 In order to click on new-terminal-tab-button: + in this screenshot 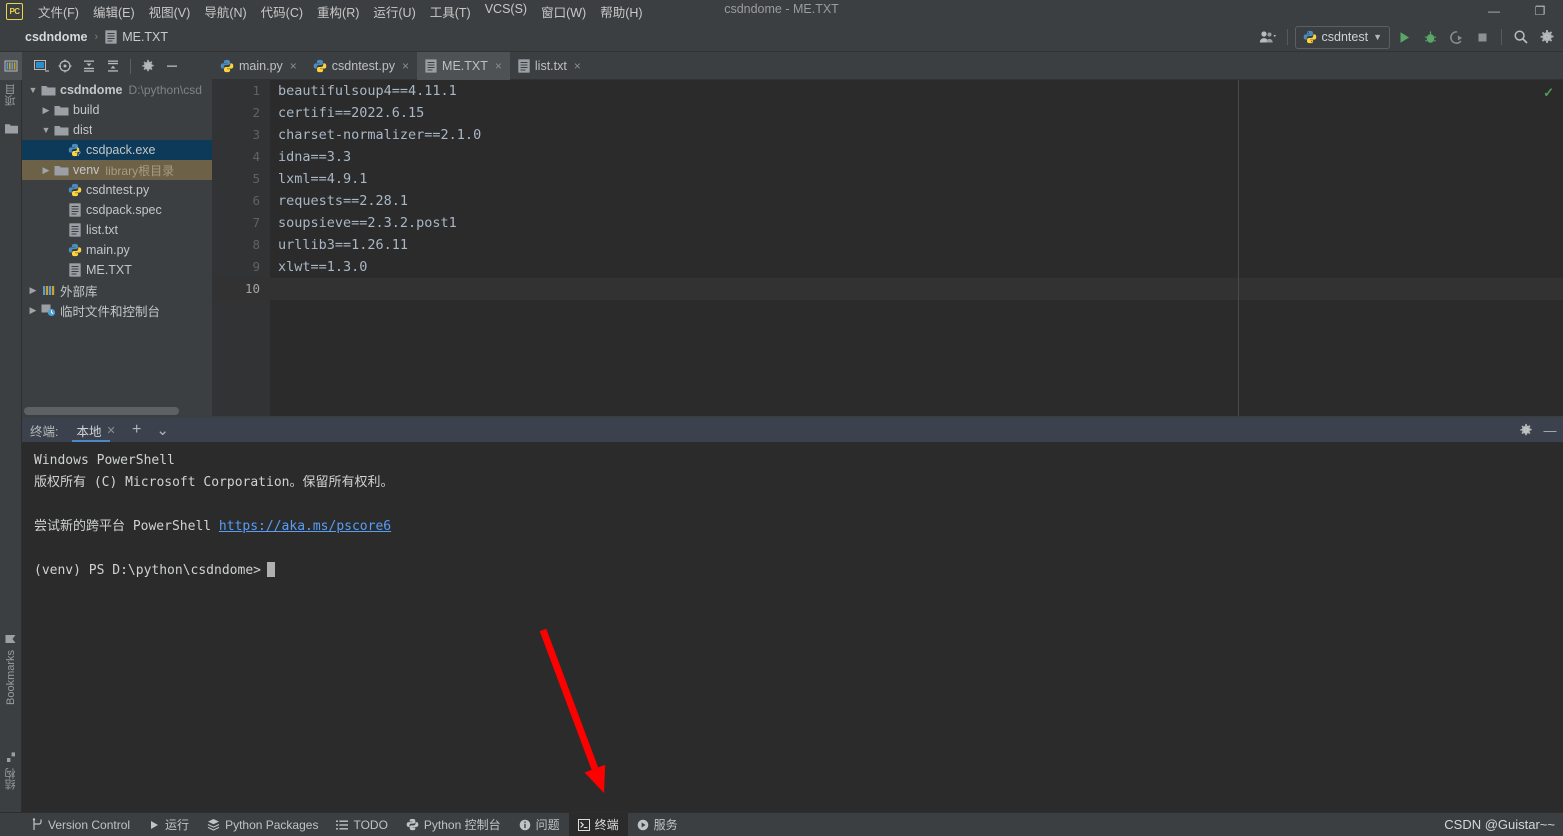, I will do `click(137, 430)`.